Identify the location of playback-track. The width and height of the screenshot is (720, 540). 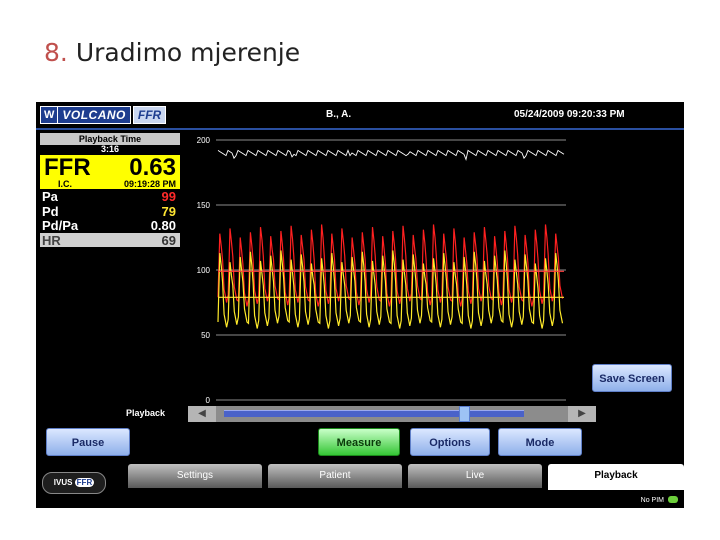
(374, 413).